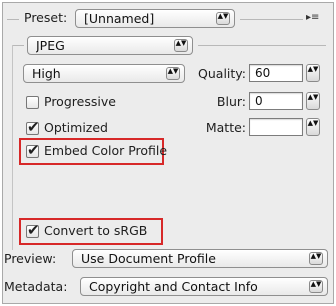 The image size is (336, 306). I want to click on metadata-value: Copyright and Contact Info, so click(173, 286).